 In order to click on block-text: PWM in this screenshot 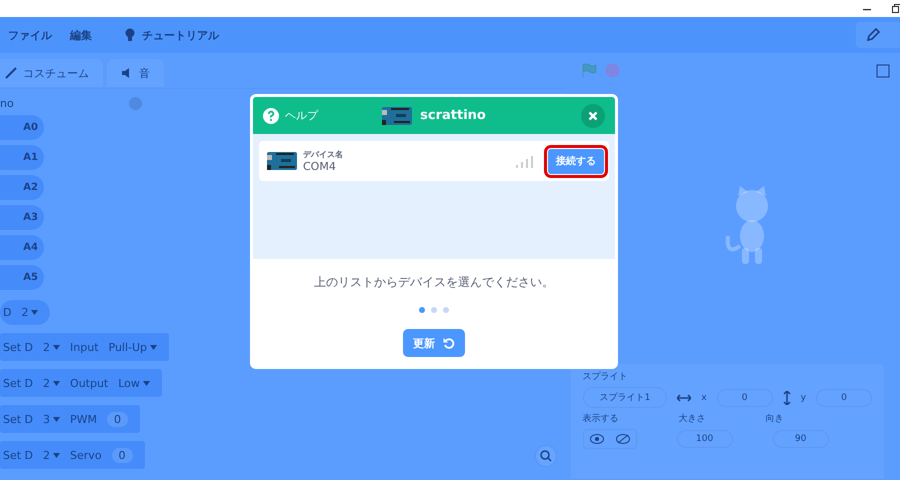, I will do `click(84, 419)`.